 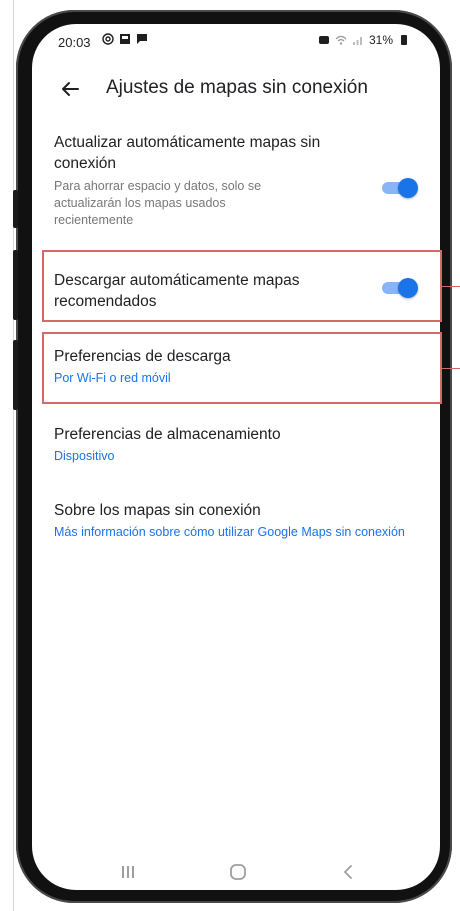 I want to click on nav-back-icon, so click(x=348, y=872).